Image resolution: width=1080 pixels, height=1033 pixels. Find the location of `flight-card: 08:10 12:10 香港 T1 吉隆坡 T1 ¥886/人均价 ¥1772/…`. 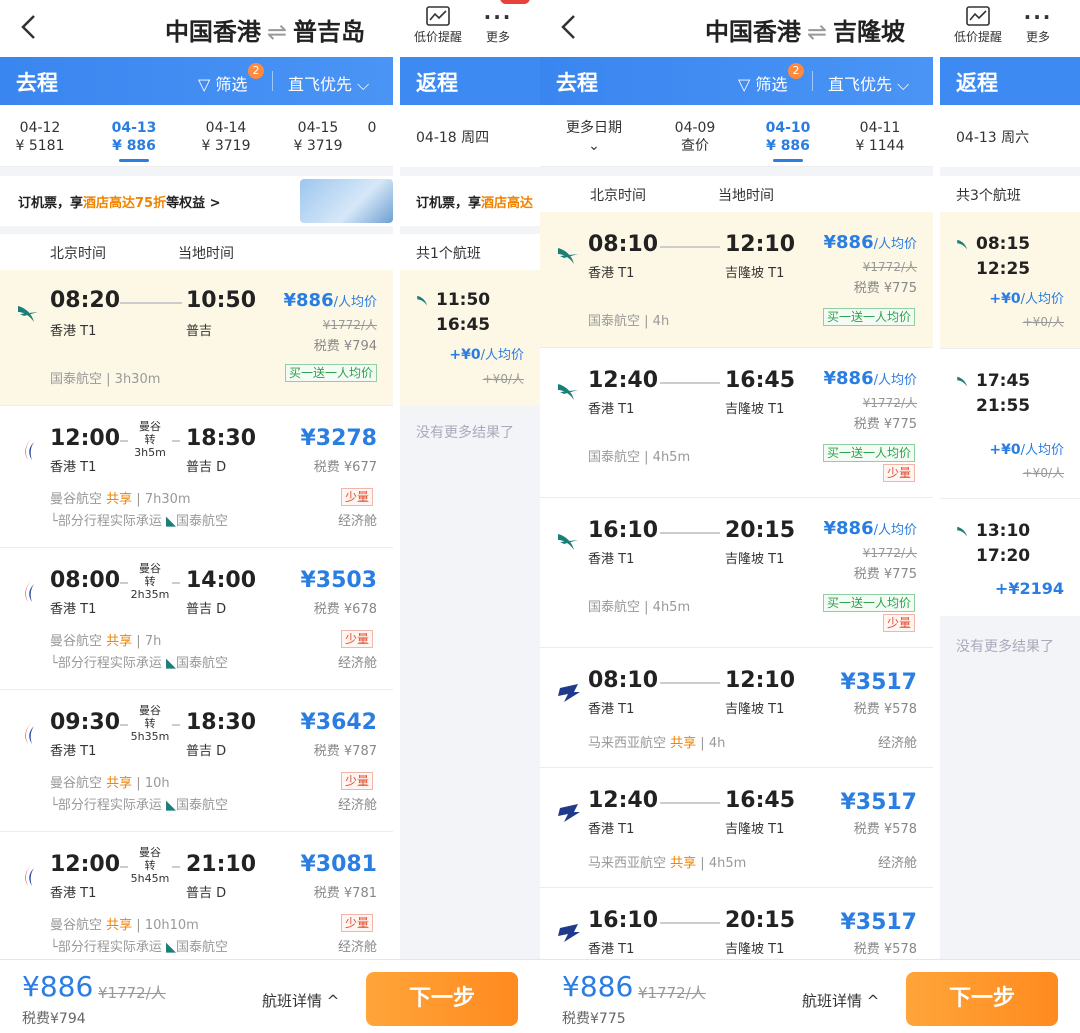

flight-card: 08:10 12:10 香港 T1 吉隆坡 T1 ¥886/人均价 ¥1772/… is located at coordinates (736, 280).